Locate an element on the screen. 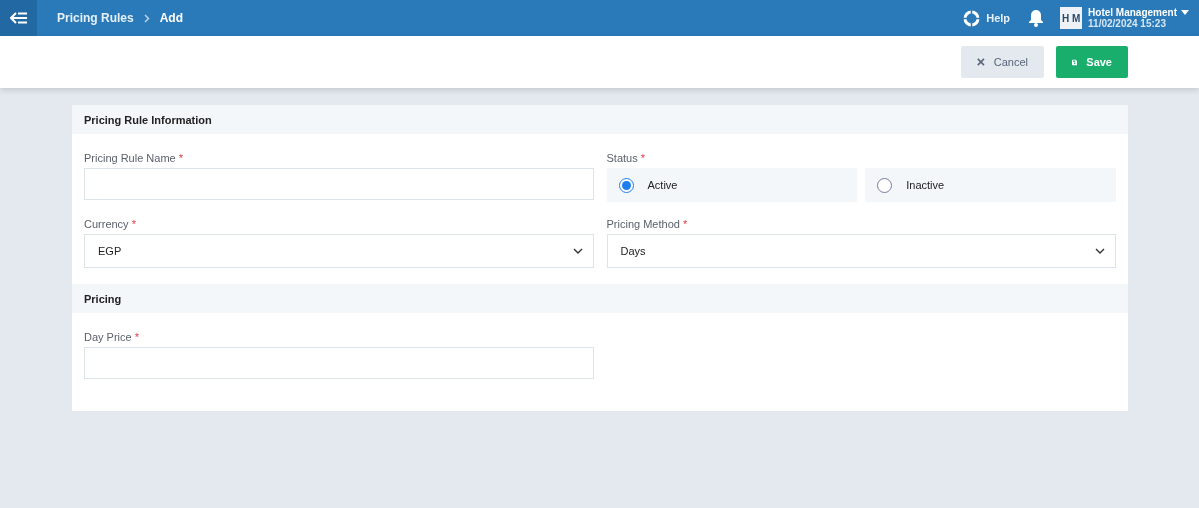 Image resolution: width=1199 pixels, height=508 pixels. caret-down-icon is located at coordinates (1185, 12).